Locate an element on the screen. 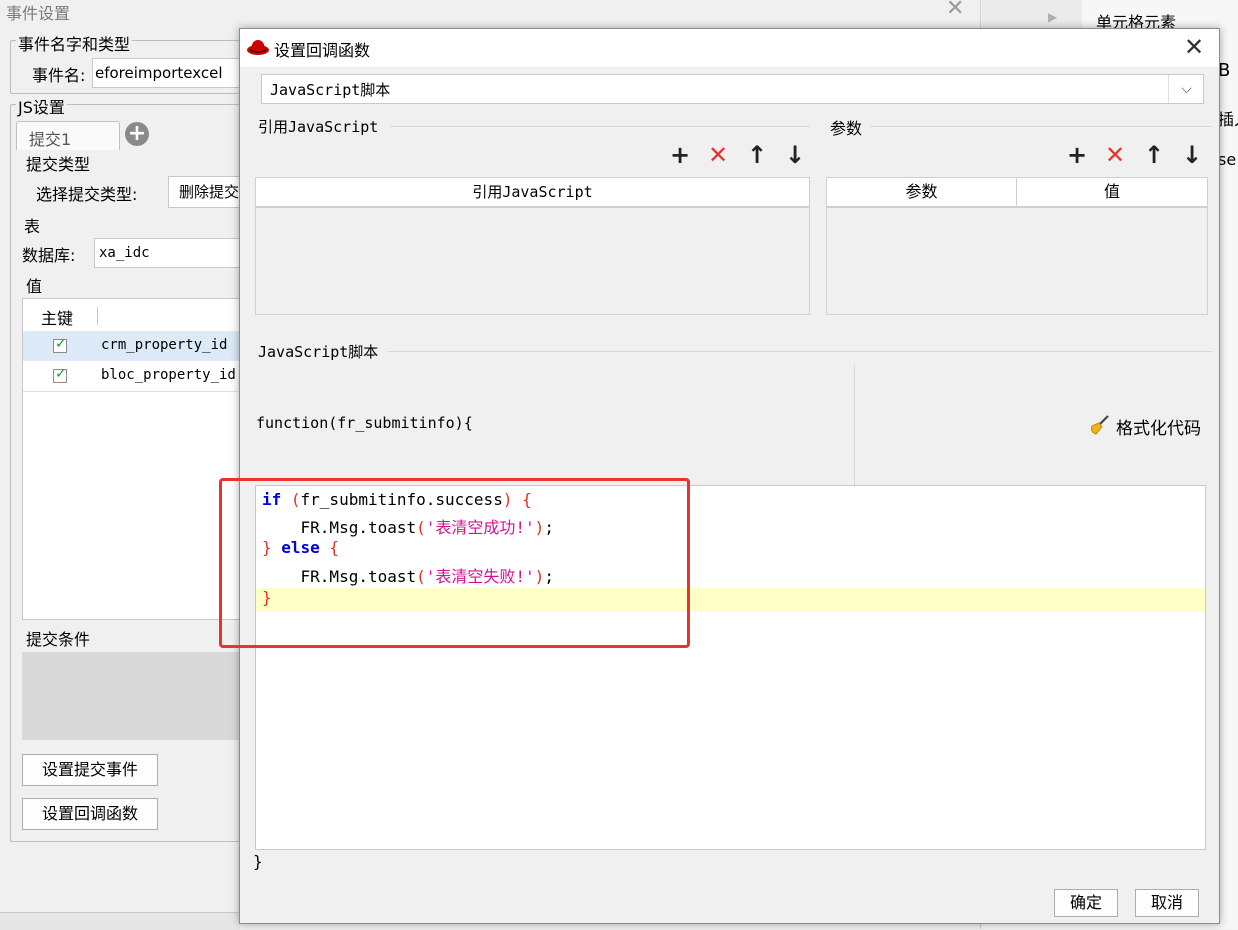  params-group-label: 参数 is located at coordinates (846, 128).